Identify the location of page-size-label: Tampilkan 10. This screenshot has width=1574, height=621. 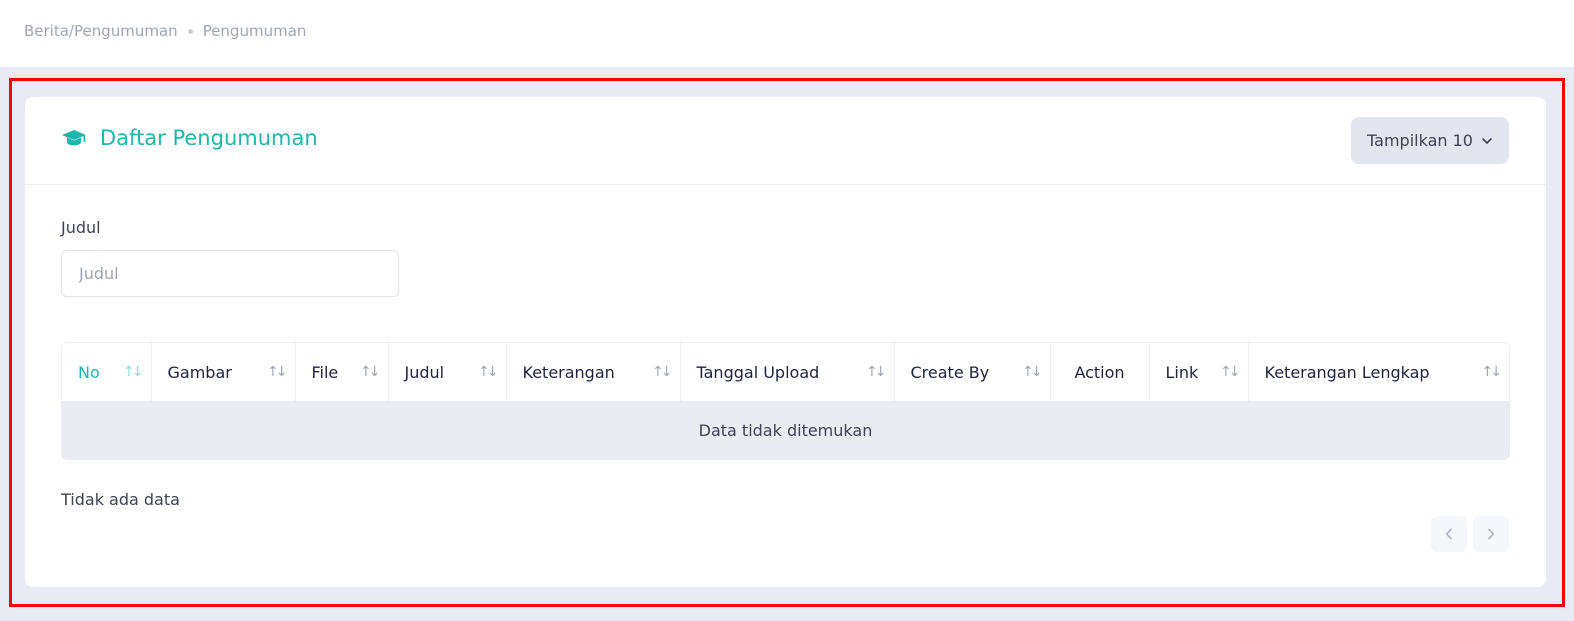
(1420, 140).